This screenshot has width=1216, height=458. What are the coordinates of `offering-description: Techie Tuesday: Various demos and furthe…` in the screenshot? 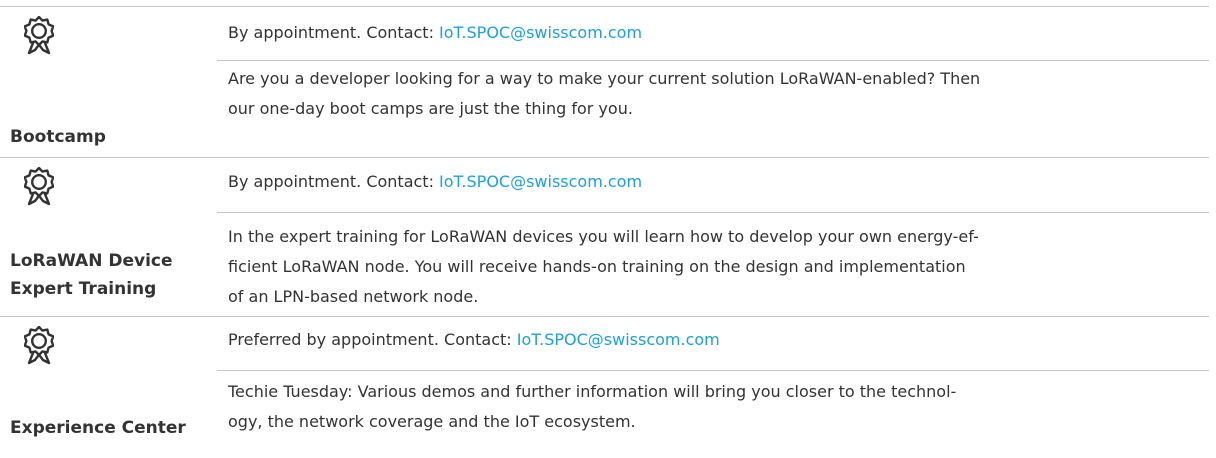 It's located at (713, 403).